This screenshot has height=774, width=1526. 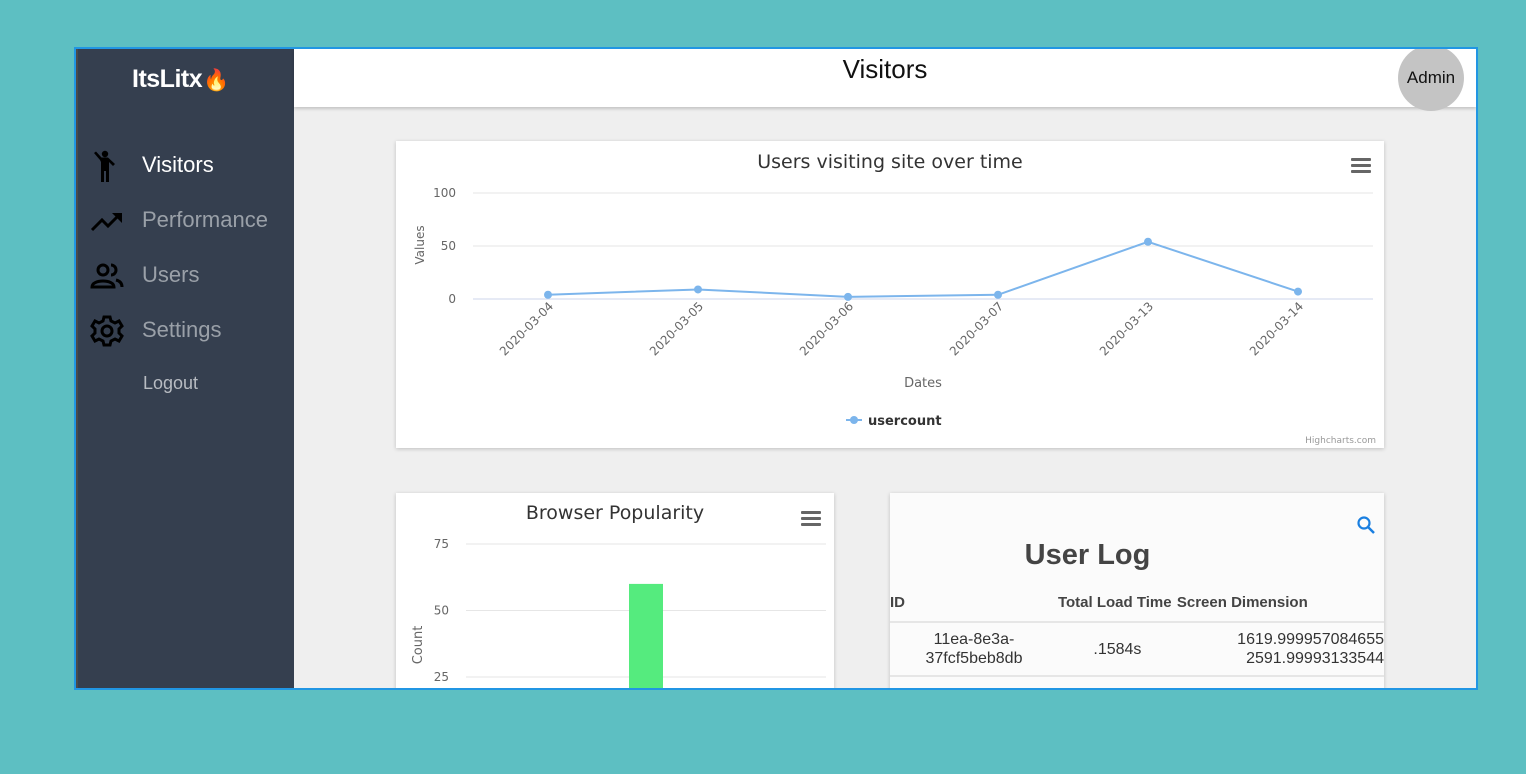 What do you see at coordinates (167, 79) in the screenshot?
I see `brand-name: ItsLitx` at bounding box center [167, 79].